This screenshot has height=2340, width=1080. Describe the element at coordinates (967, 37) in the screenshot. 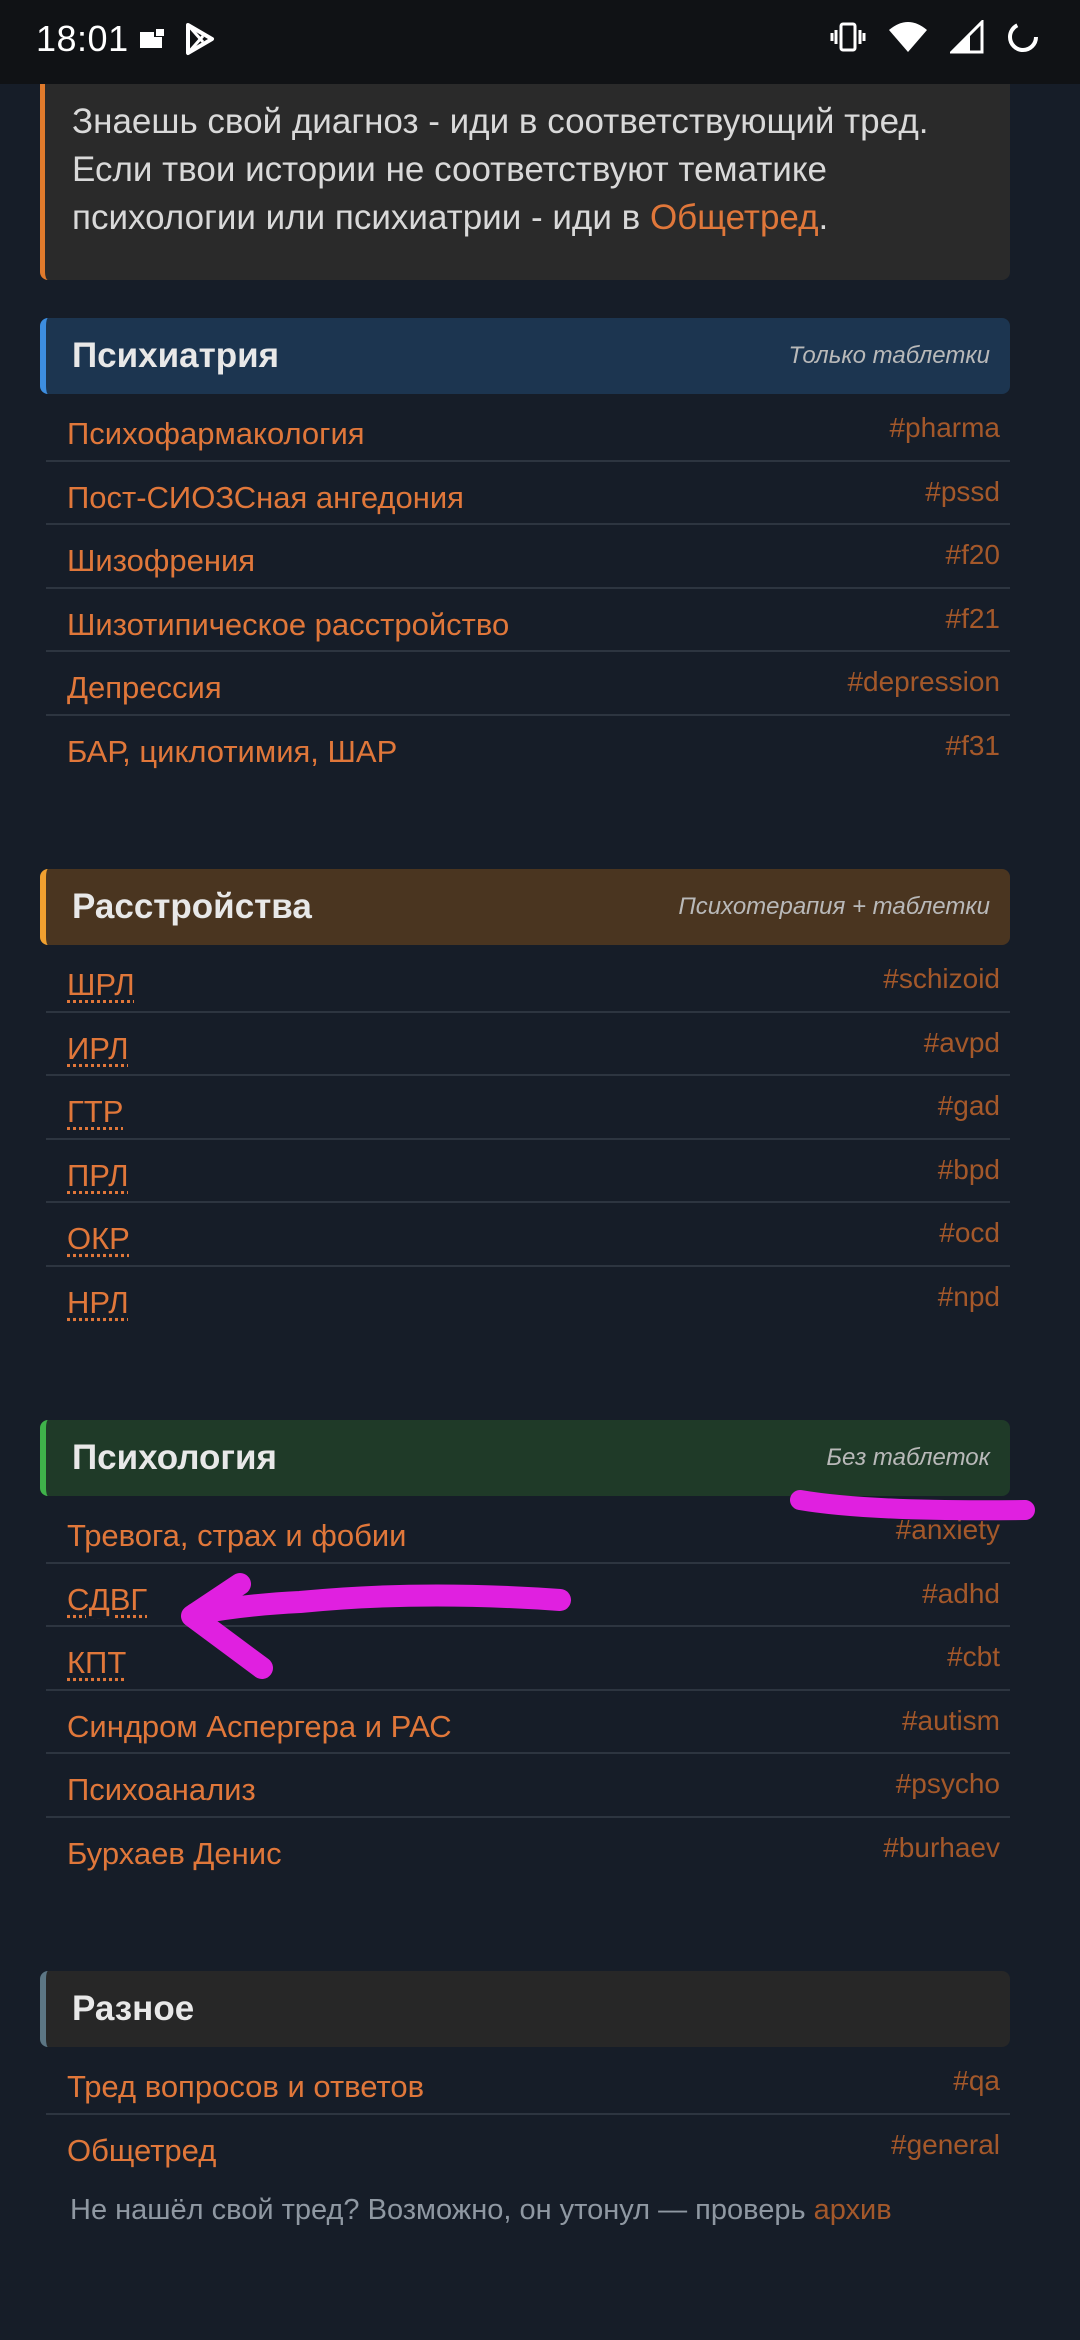

I see `cellular-signal-icon` at that location.